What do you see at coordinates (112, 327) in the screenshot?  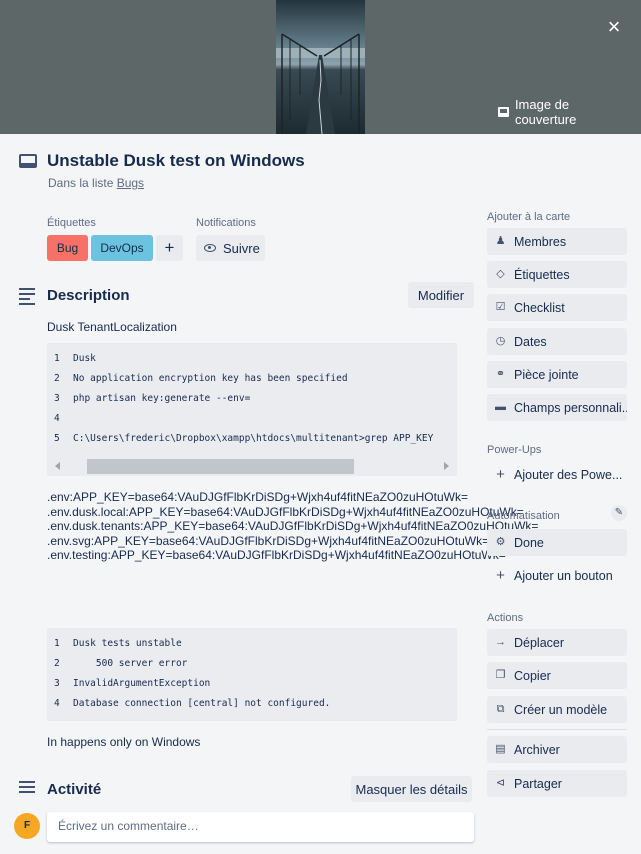 I see `description-intro: Dusk TenantLocalization` at bounding box center [112, 327].